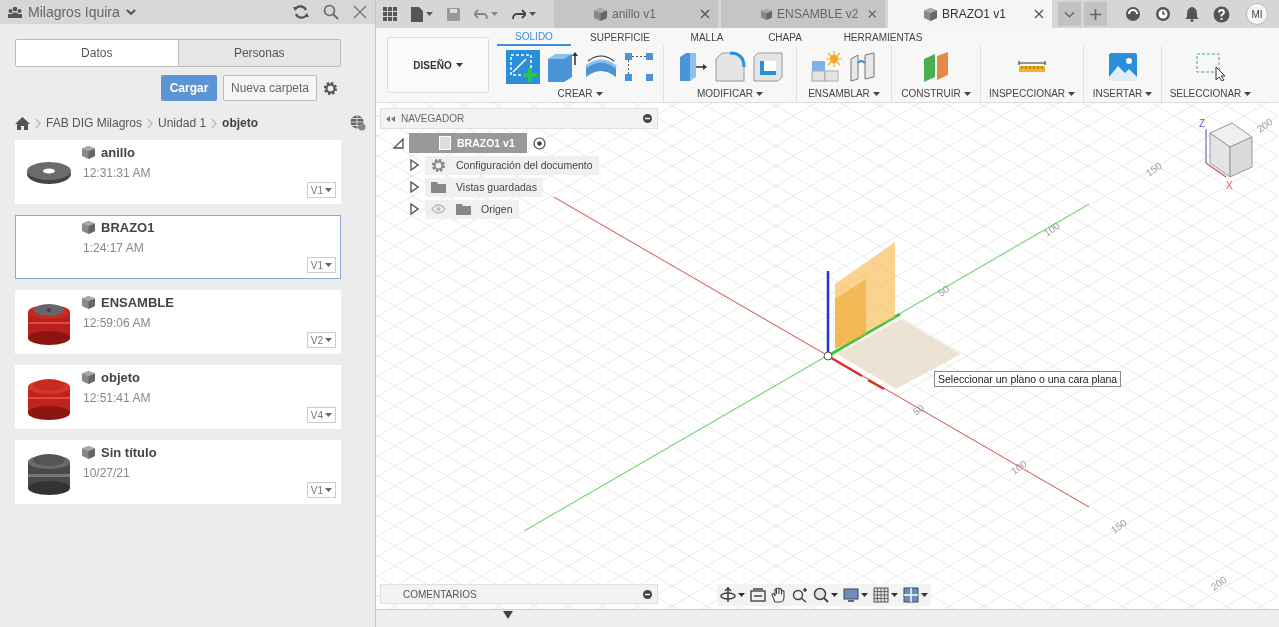 Image resolution: width=1279 pixels, height=627 pixels. What do you see at coordinates (512, 165) in the screenshot?
I see `tree-item: Configuración del documento` at bounding box center [512, 165].